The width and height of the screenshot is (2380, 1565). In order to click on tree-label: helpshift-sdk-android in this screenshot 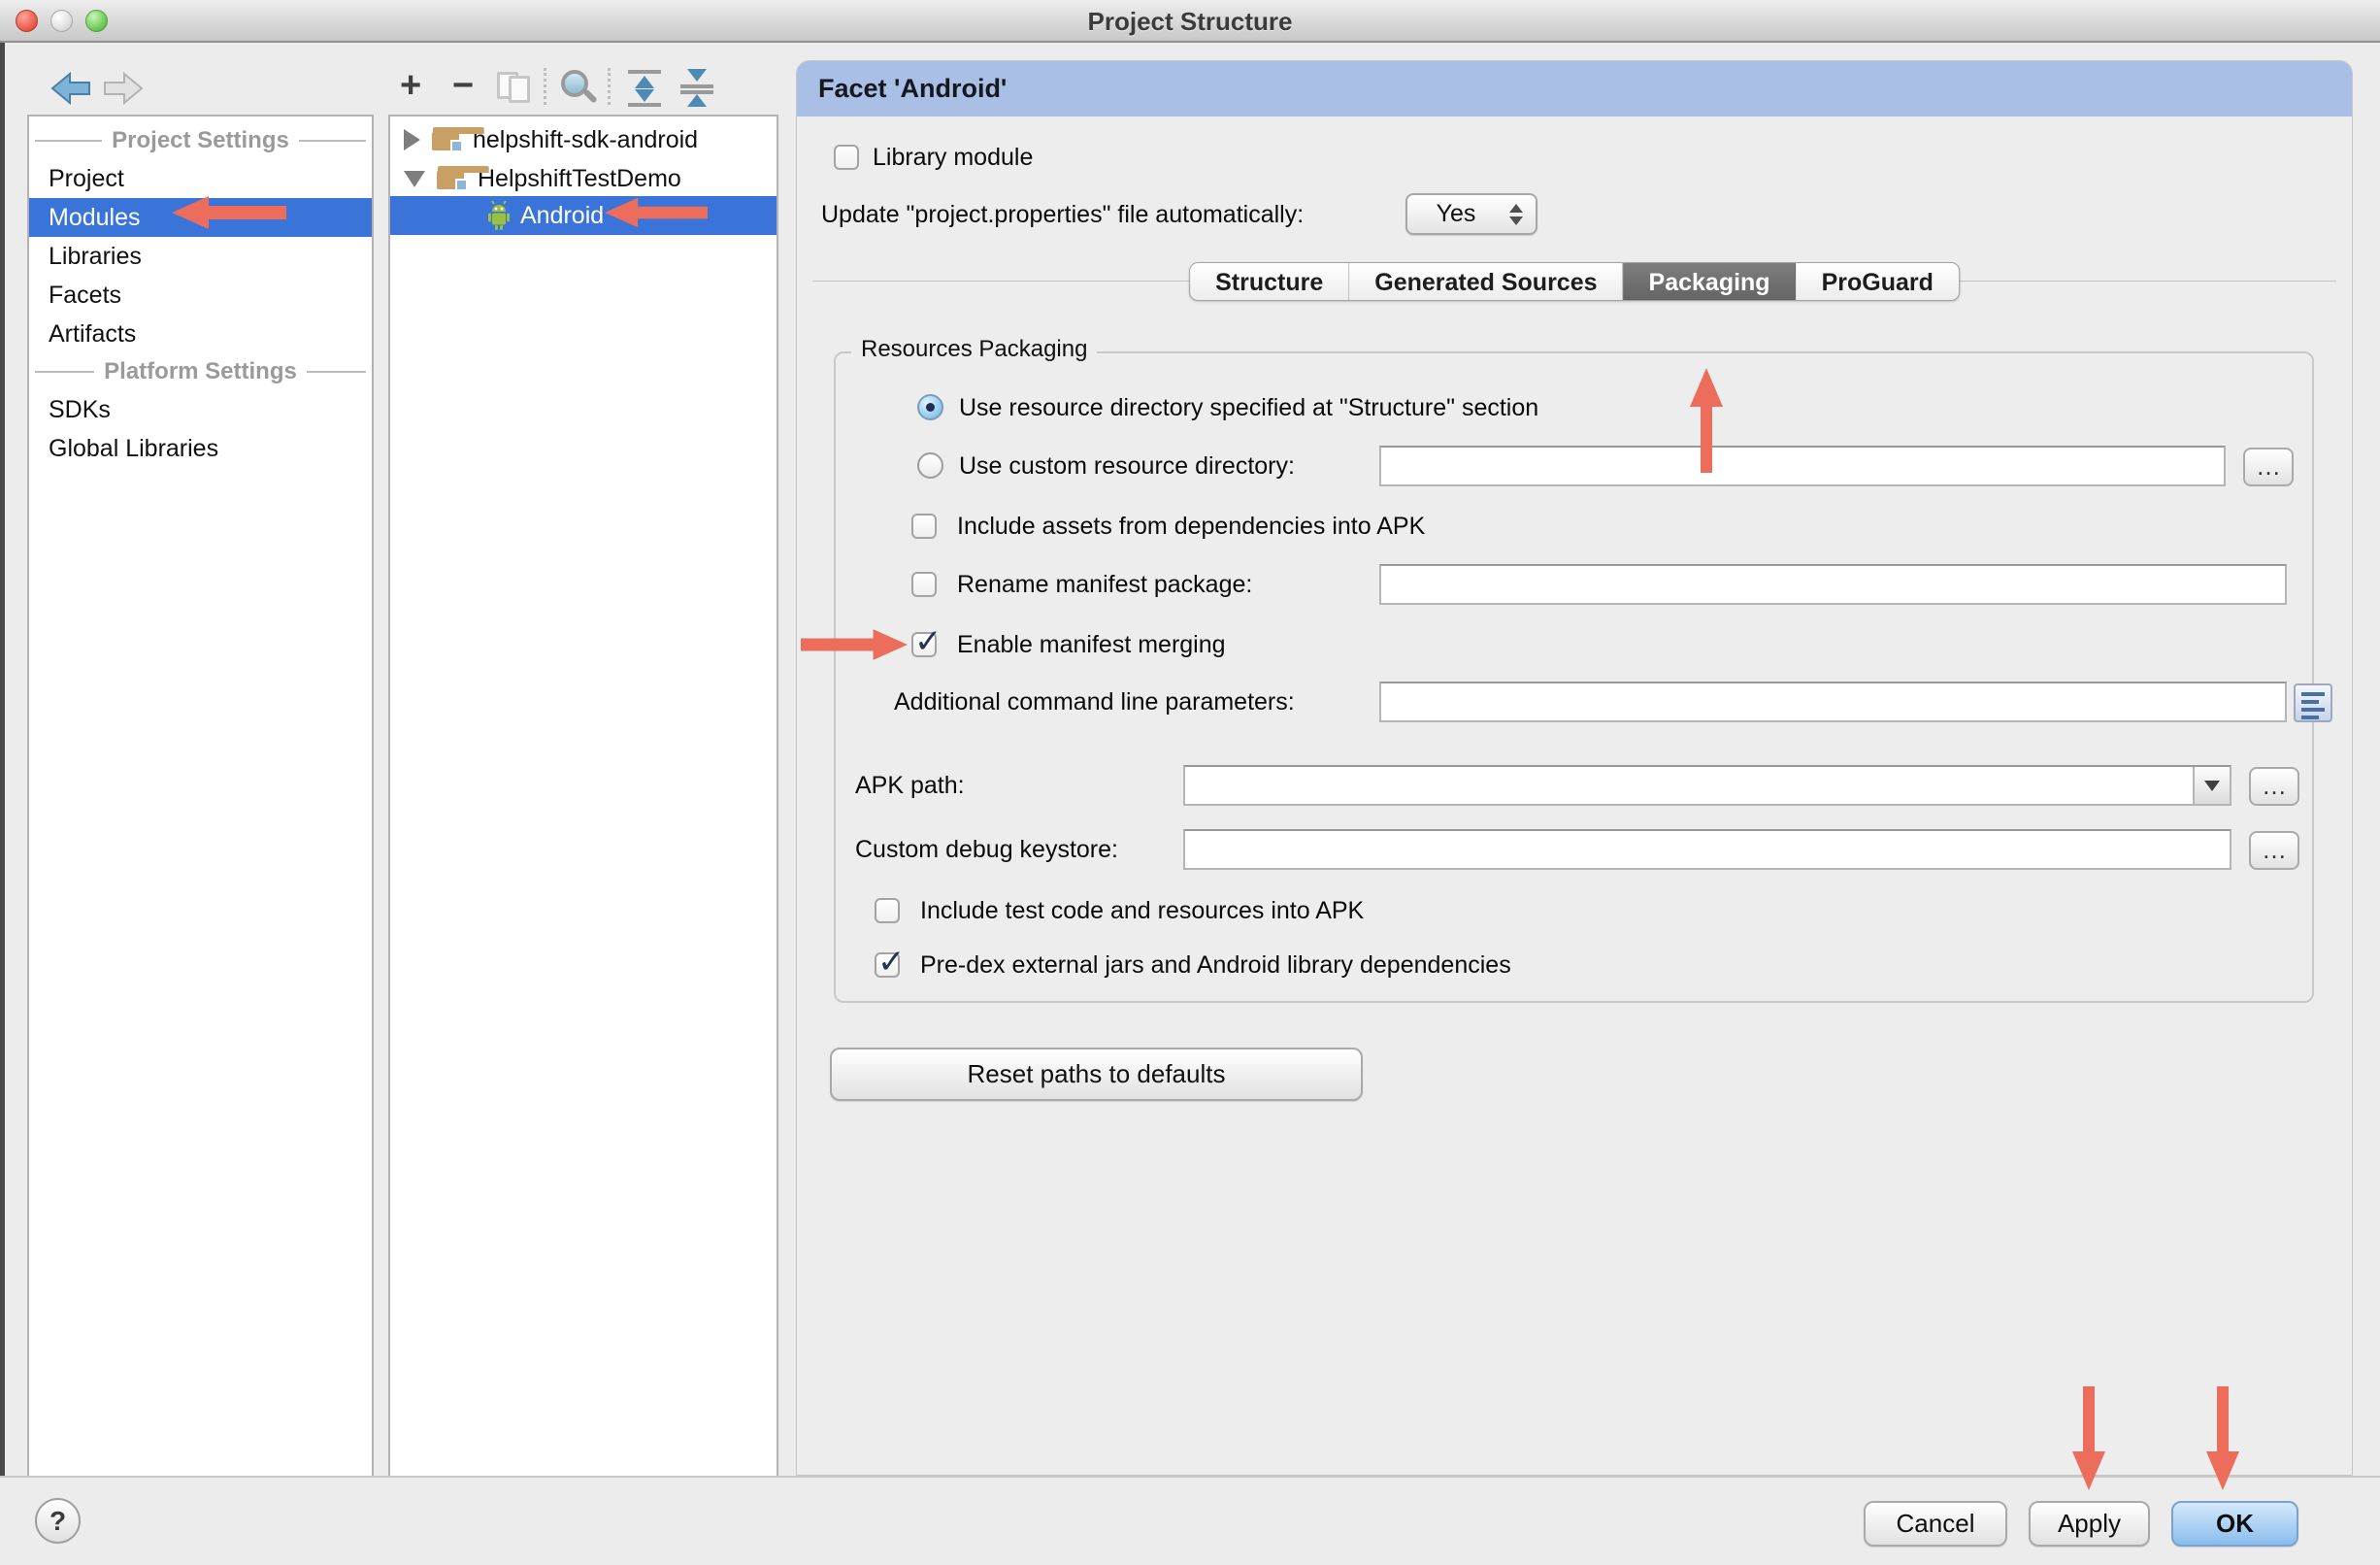, I will do `click(586, 139)`.